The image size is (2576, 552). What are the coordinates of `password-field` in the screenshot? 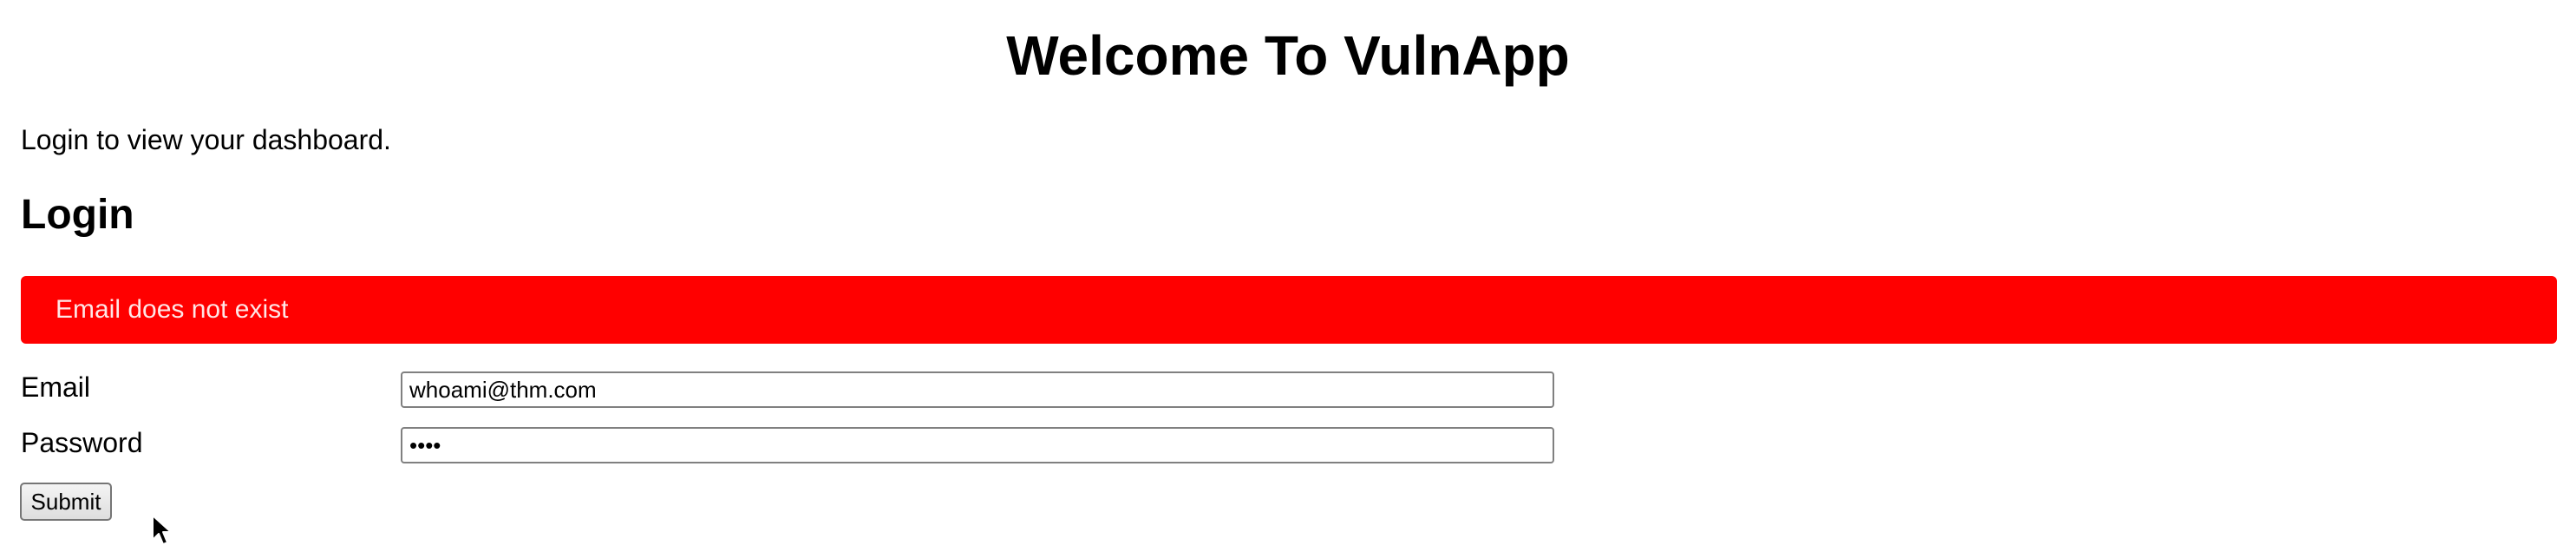 It's located at (977, 445).